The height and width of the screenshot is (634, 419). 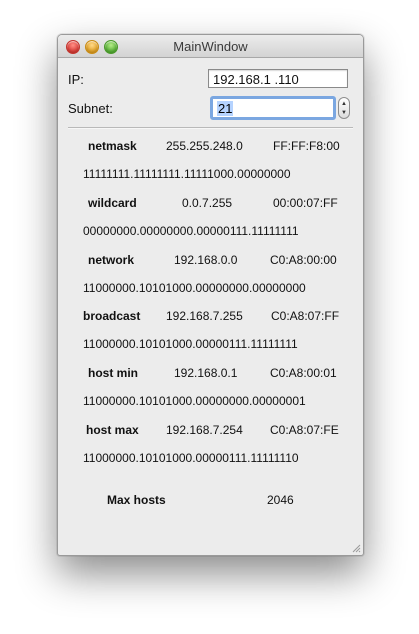 I want to click on separator, so click(x=210, y=128).